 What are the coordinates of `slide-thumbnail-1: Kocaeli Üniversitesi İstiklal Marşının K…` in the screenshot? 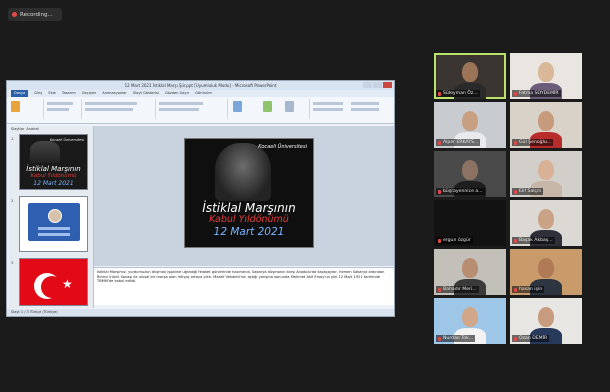 It's located at (53, 162).